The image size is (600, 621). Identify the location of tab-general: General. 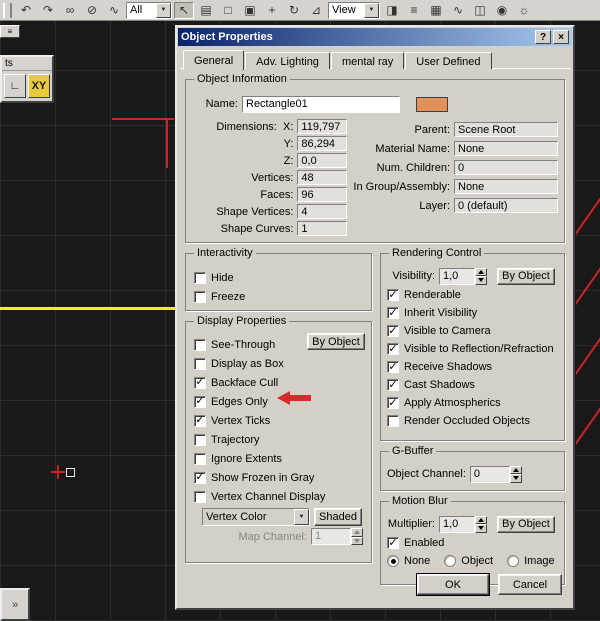
(214, 60).